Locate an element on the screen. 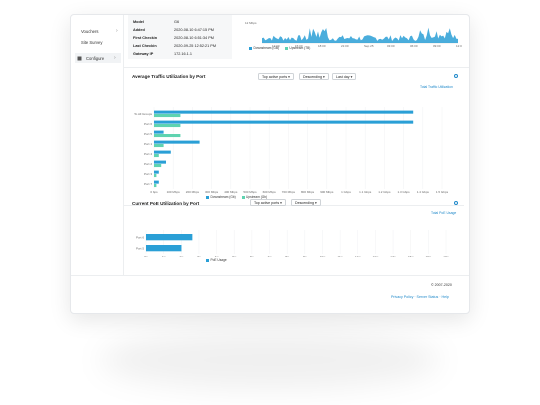 The width and height of the screenshot is (540, 405). x-tick-label: 800 Mbps is located at coordinates (308, 192).